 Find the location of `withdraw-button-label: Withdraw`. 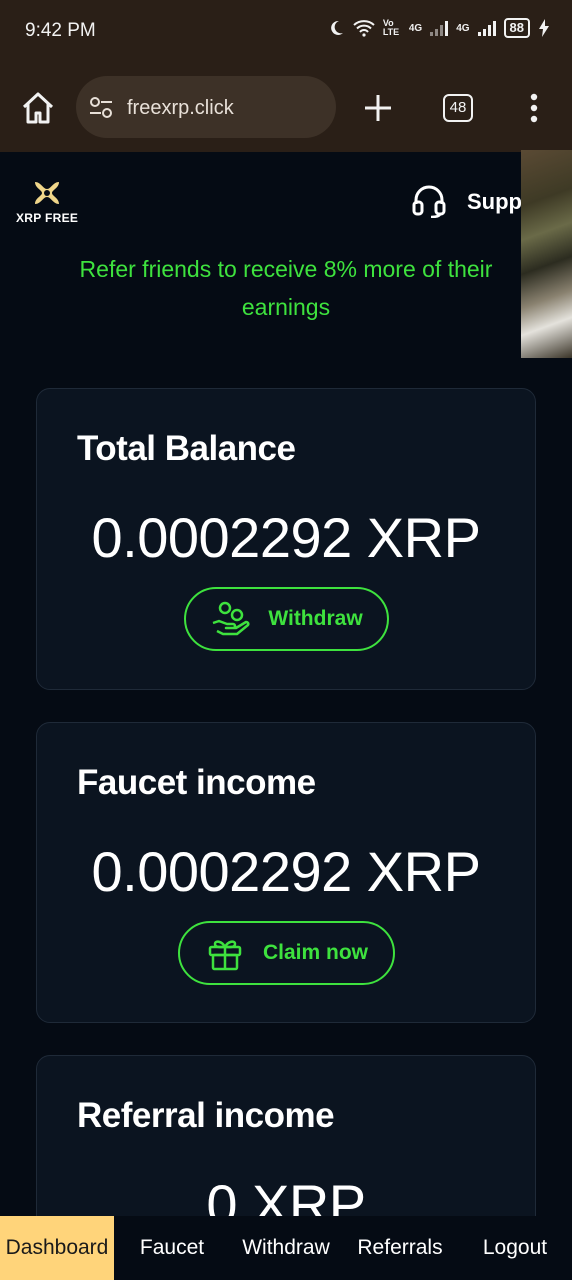

withdraw-button-label: Withdraw is located at coordinates (315, 618).